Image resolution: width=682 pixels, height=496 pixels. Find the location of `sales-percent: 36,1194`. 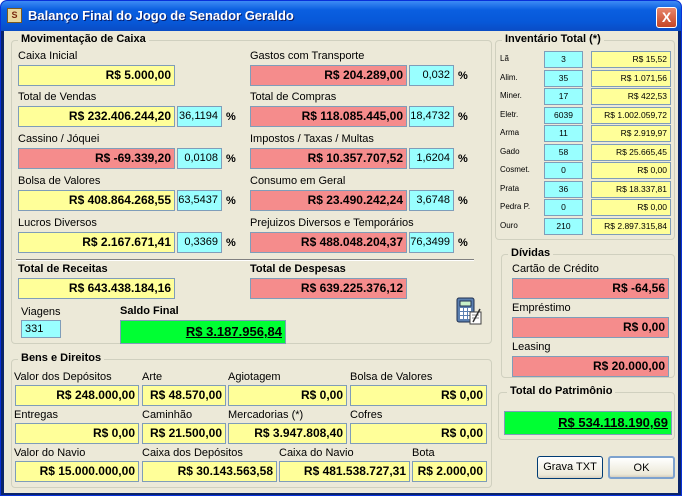

sales-percent: 36,1194 is located at coordinates (199, 116).